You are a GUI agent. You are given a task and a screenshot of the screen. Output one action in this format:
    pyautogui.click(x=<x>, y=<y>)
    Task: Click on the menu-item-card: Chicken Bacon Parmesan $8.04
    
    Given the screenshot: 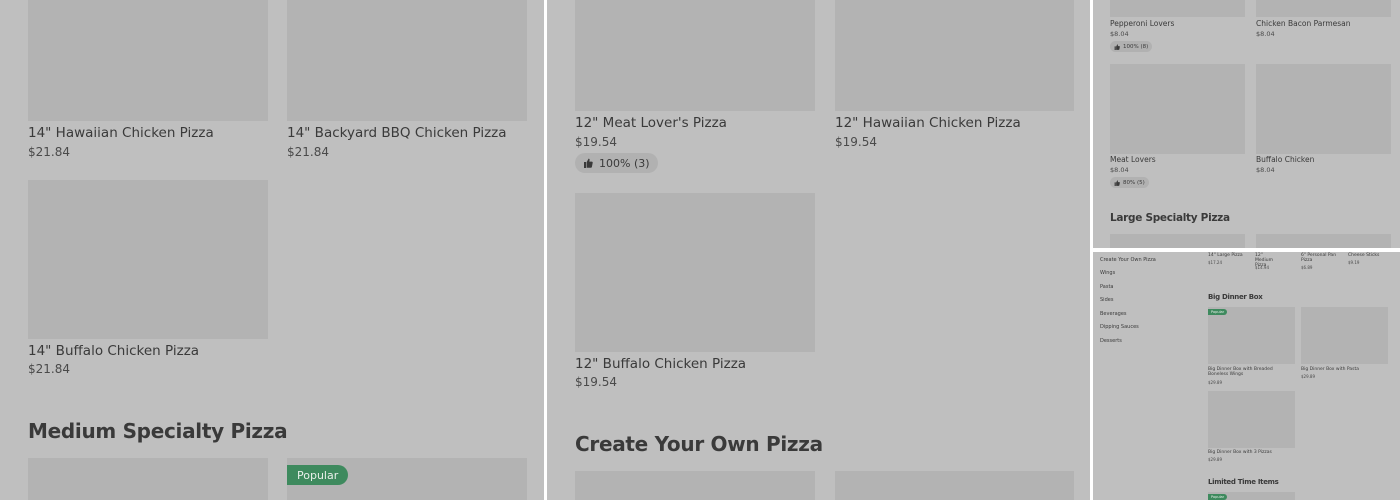 What is the action you would take?
    pyautogui.click(x=1323, y=21)
    